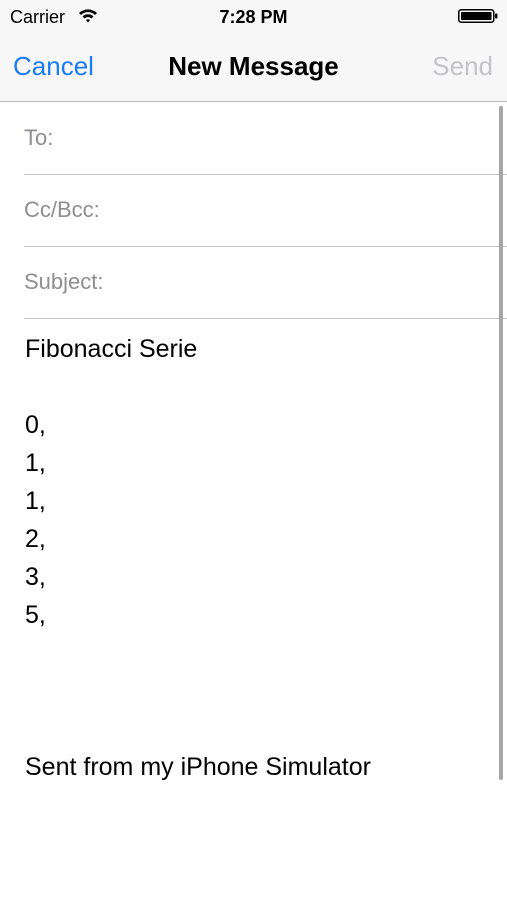  I want to click on cc-bcc-row: Cc/Bcc:, so click(265, 210).